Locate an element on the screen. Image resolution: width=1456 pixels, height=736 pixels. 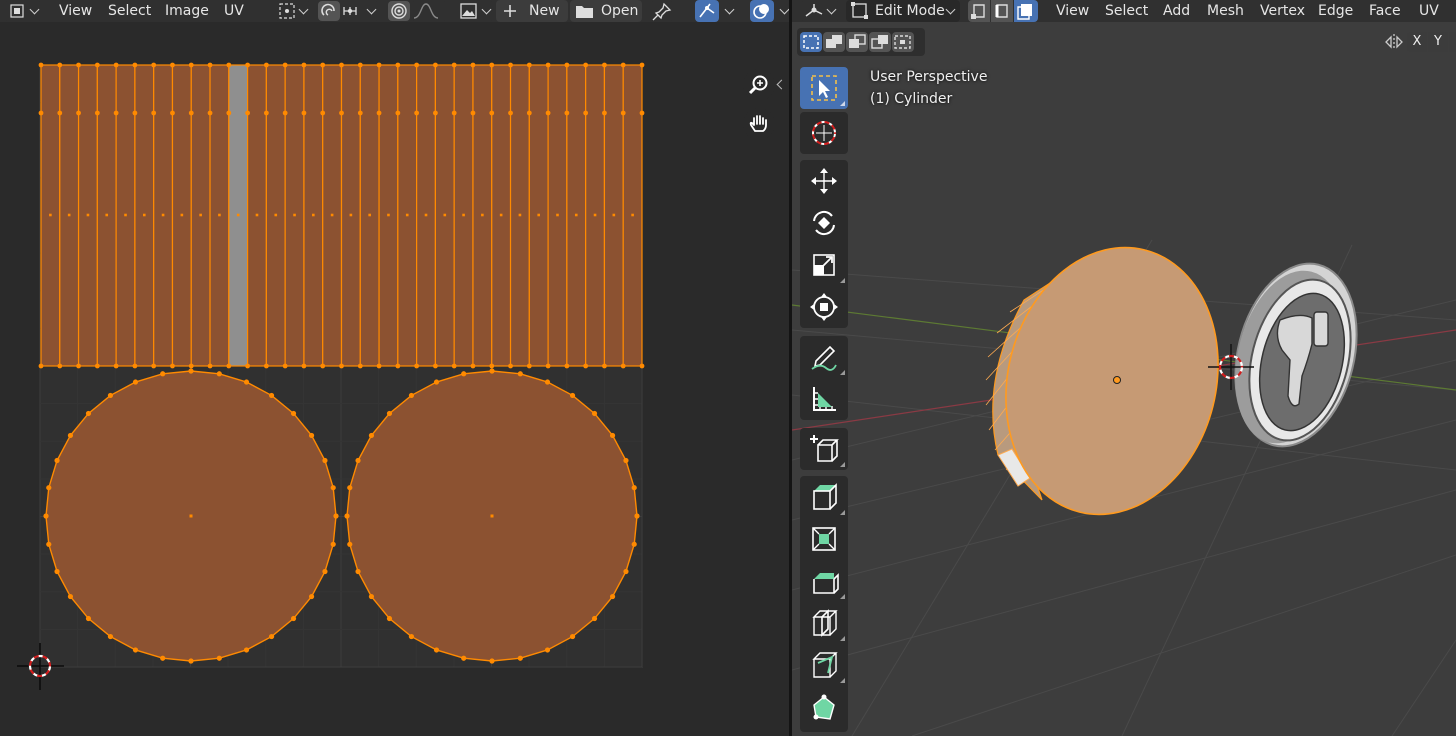
tool-loop-cut is located at coordinates (824, 623).